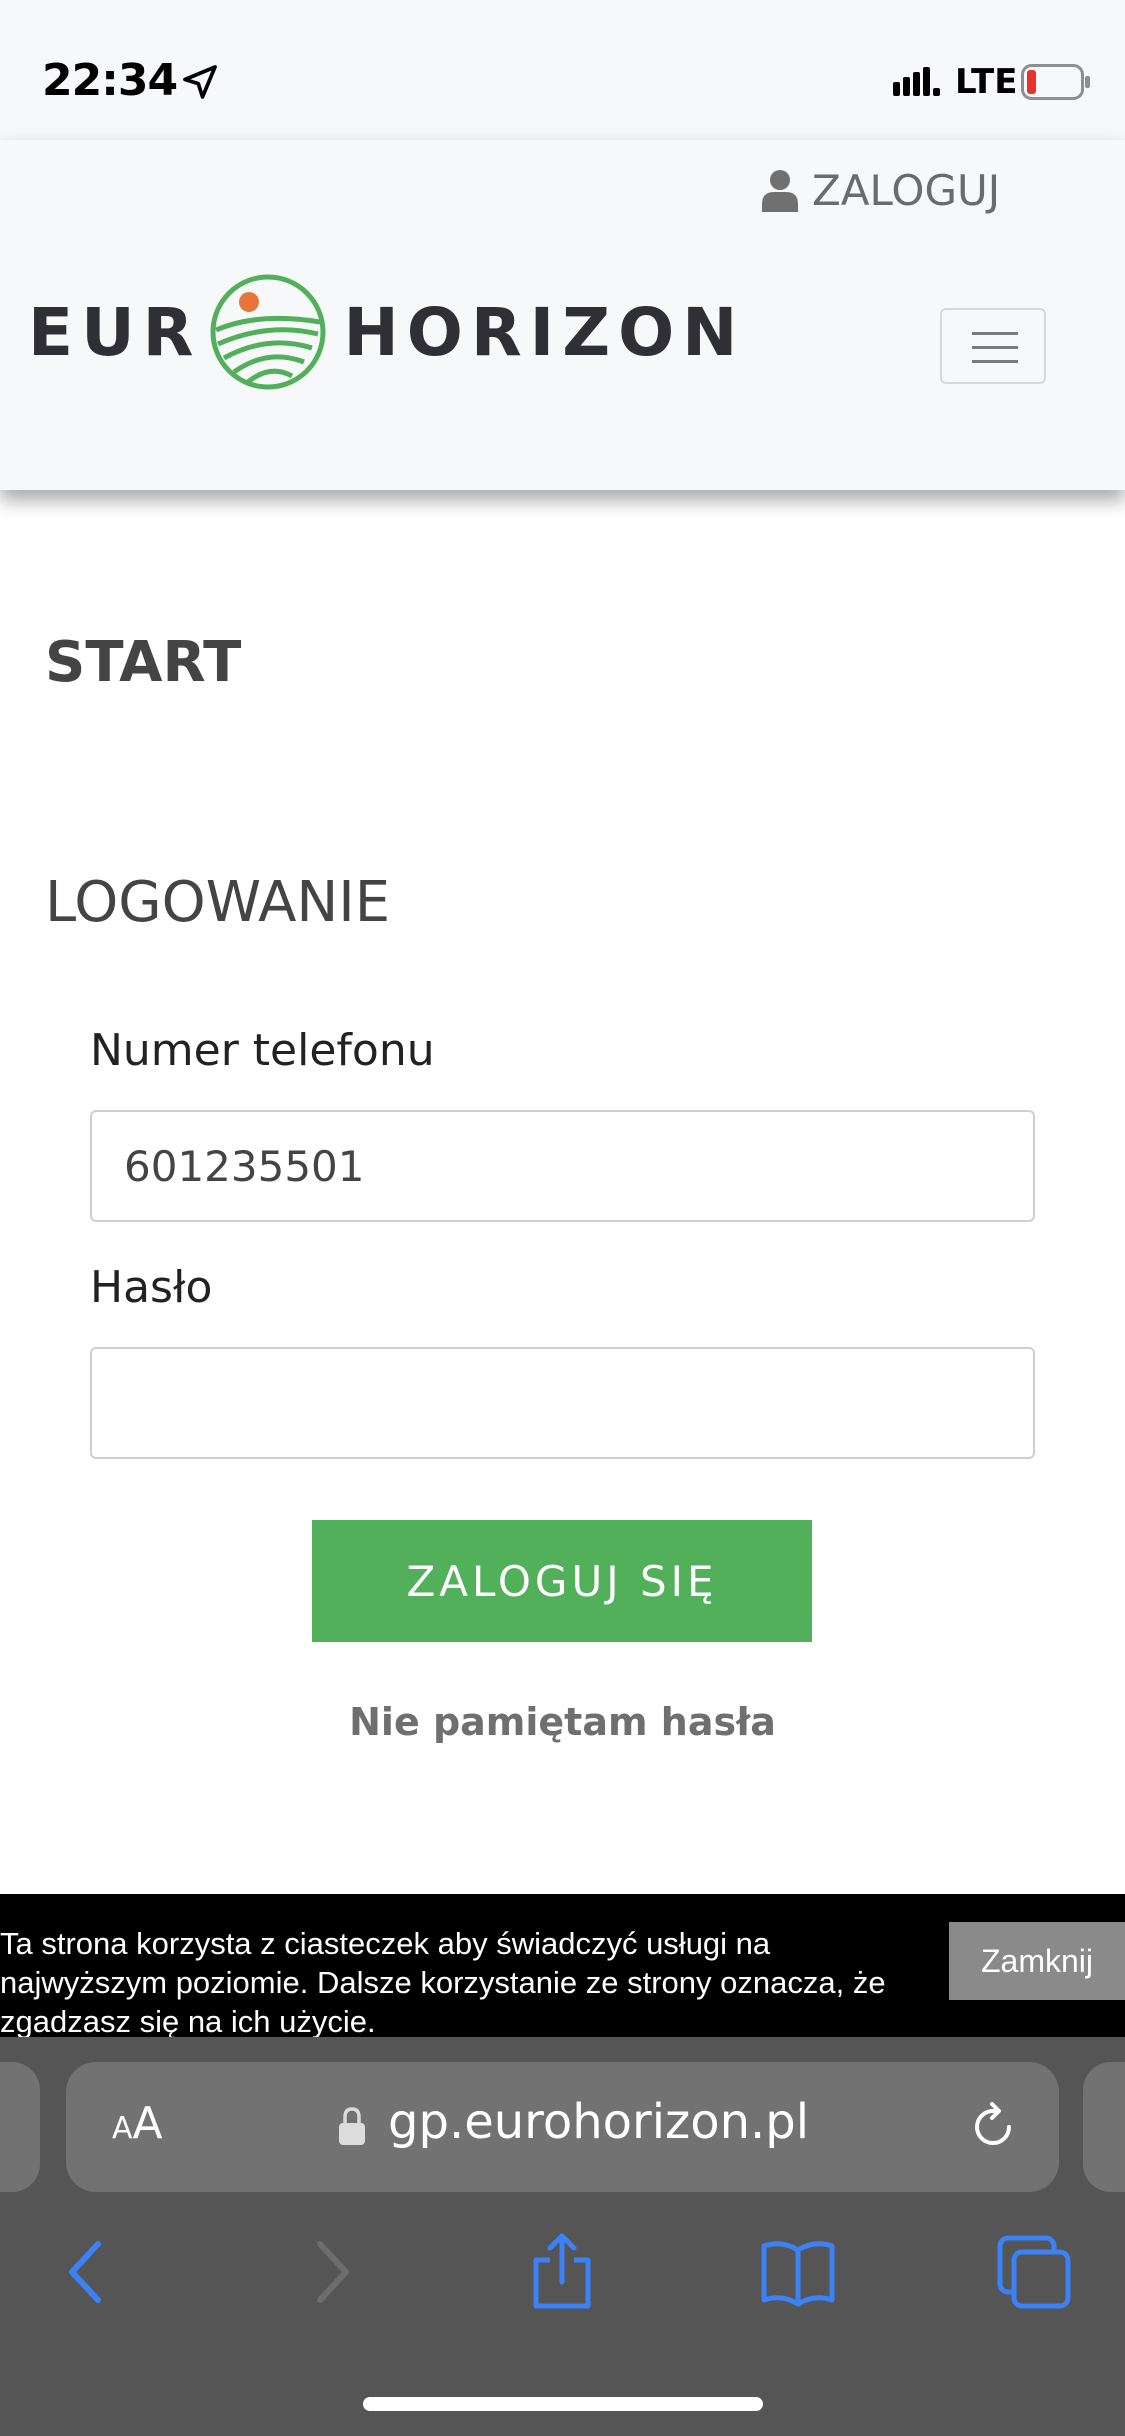  Describe the element at coordinates (110, 80) in the screenshot. I see `status-time: 22:34` at that location.